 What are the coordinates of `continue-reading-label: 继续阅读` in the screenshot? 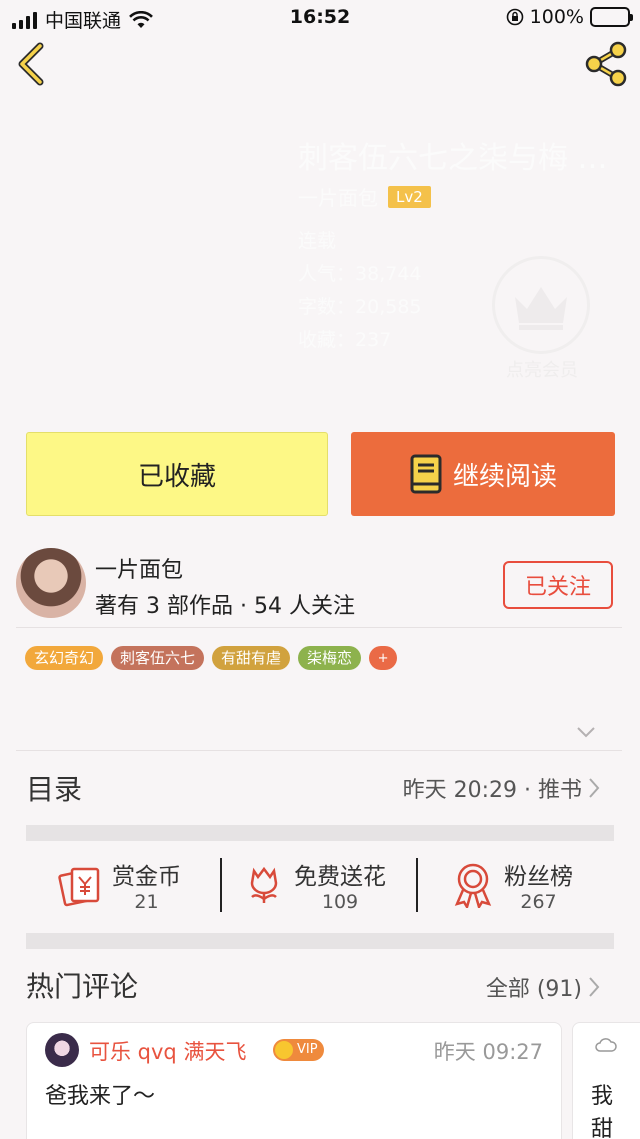 It's located at (504, 476).